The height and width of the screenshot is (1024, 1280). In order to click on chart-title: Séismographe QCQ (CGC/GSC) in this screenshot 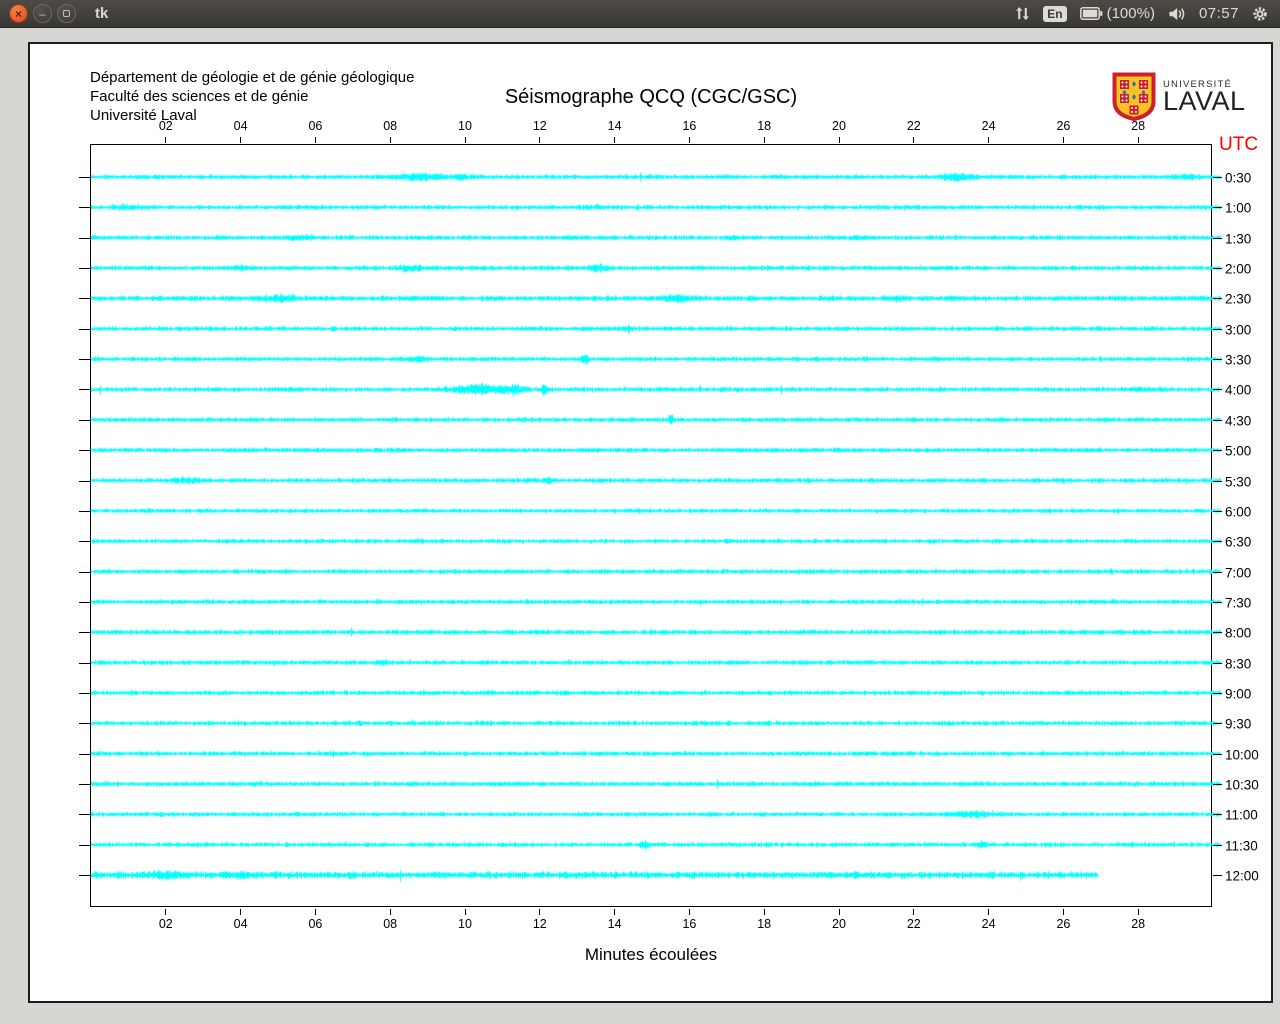, I will do `click(651, 97)`.